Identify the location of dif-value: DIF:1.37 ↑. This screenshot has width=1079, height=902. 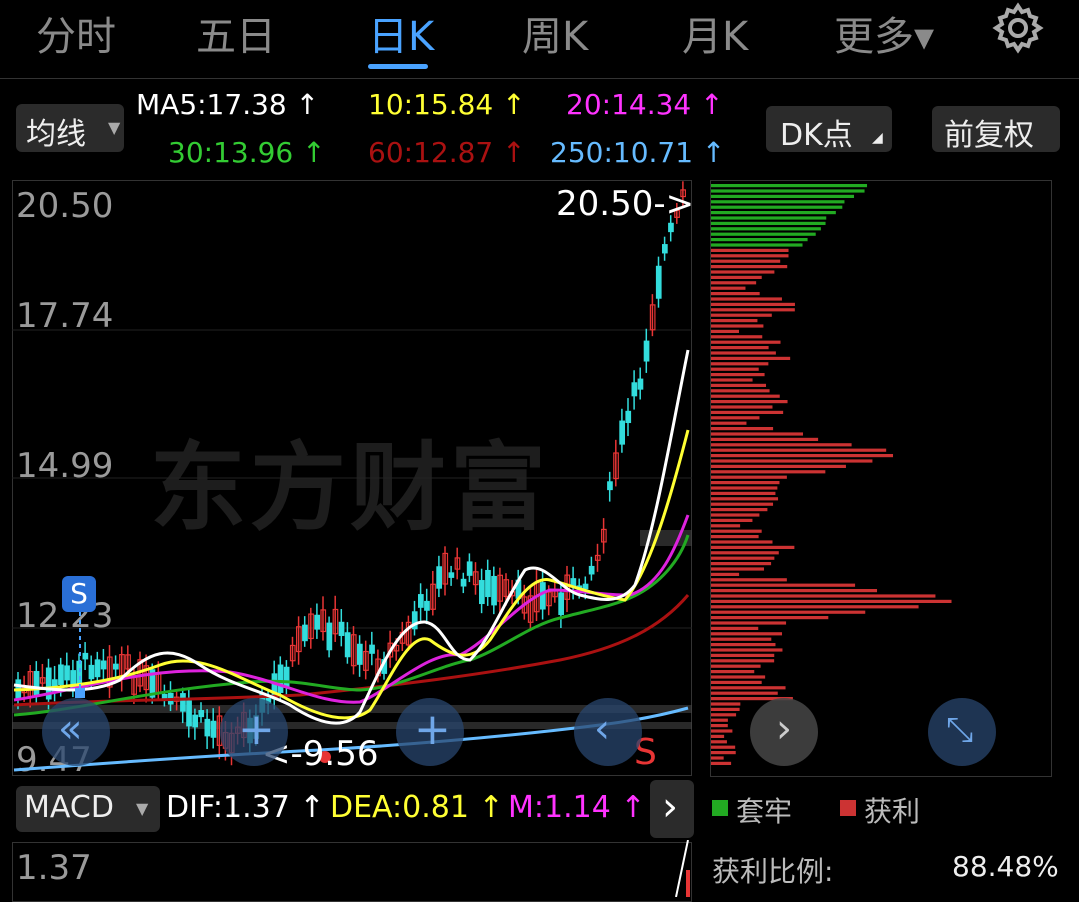
(245, 807).